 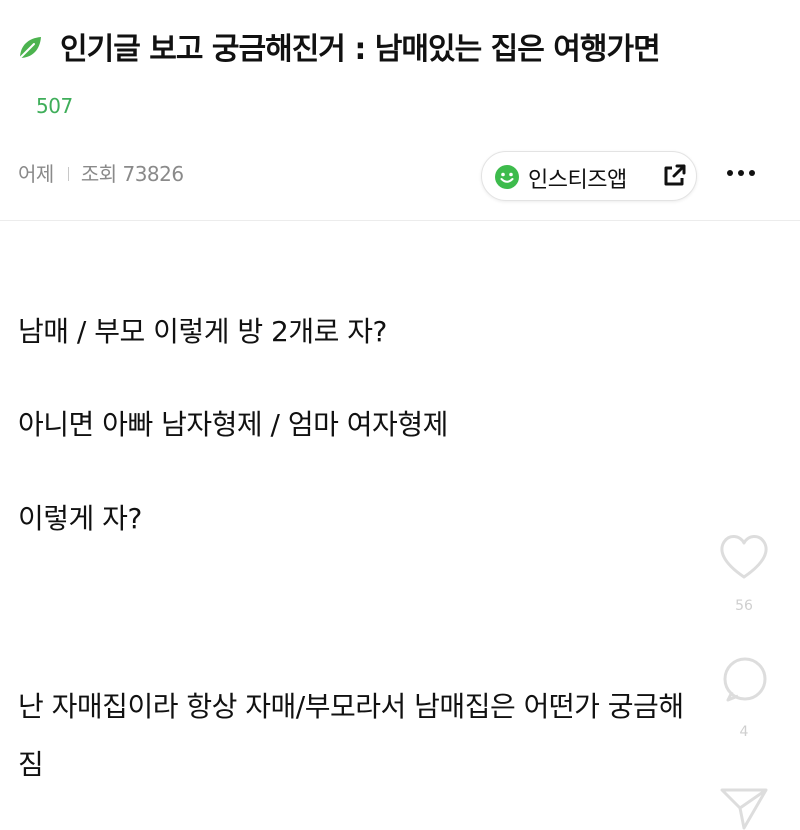 I want to click on body-line: 아니면 아빠 남자형제 / 엄마 여자형제, so click(x=233, y=424).